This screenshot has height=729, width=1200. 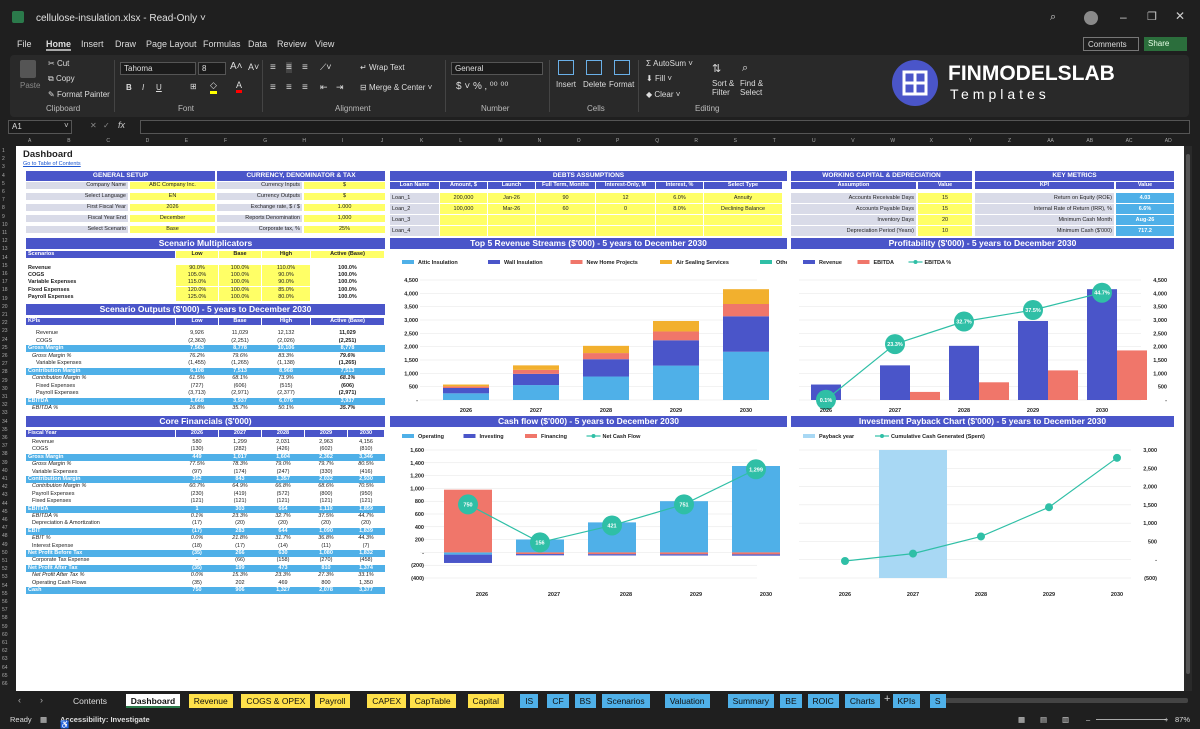 I want to click on tab-dashboard: Dashboard, so click(x=153, y=701).